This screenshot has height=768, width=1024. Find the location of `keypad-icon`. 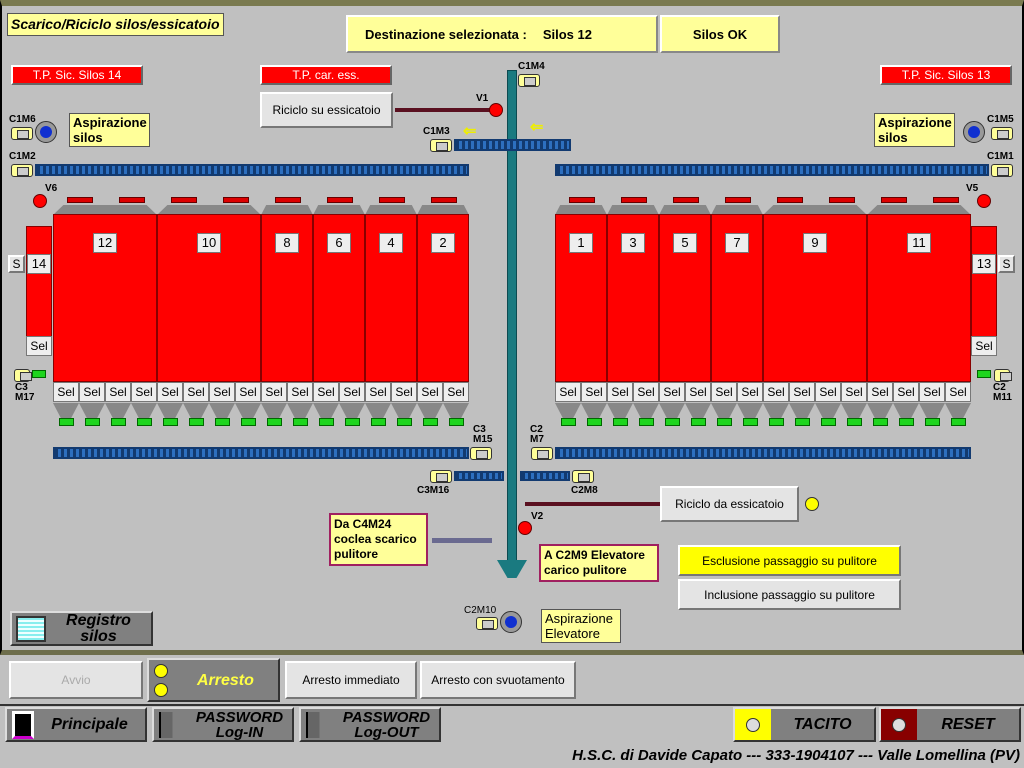

keypad-icon is located at coordinates (173, 724).